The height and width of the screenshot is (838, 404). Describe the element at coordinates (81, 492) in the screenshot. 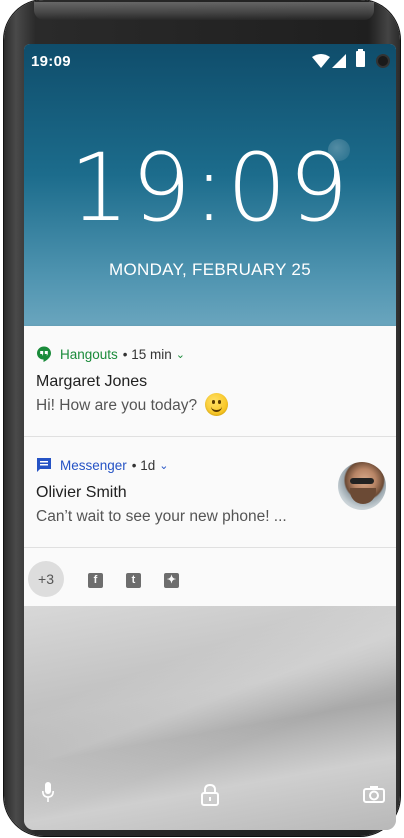

I see `notification-sender: Olivier Smith` at that location.